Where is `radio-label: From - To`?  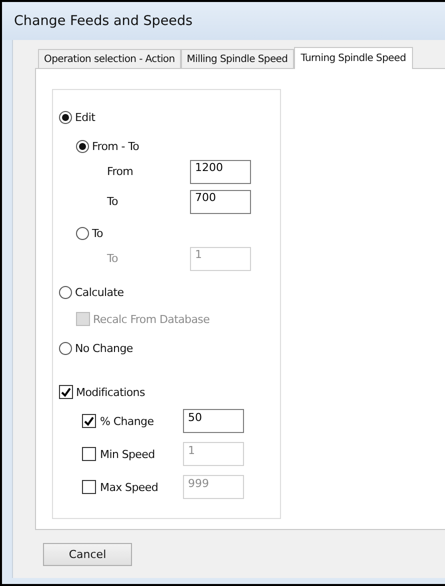
radio-label: From - To is located at coordinates (116, 146).